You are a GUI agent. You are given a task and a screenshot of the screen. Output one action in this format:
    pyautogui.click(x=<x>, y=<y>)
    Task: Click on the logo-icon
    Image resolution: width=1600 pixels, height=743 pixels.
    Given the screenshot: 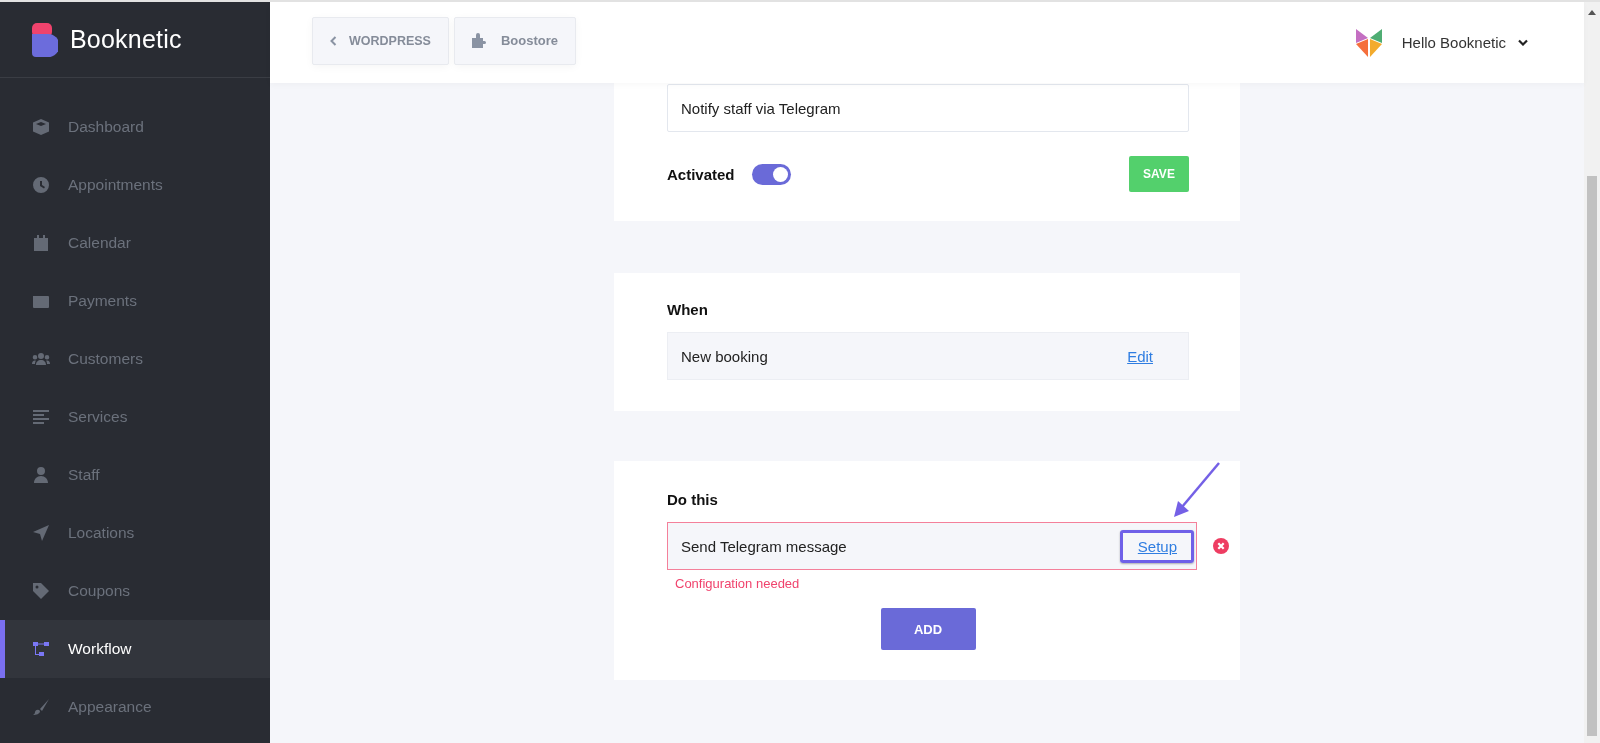 What is the action you would take?
    pyautogui.click(x=45, y=39)
    